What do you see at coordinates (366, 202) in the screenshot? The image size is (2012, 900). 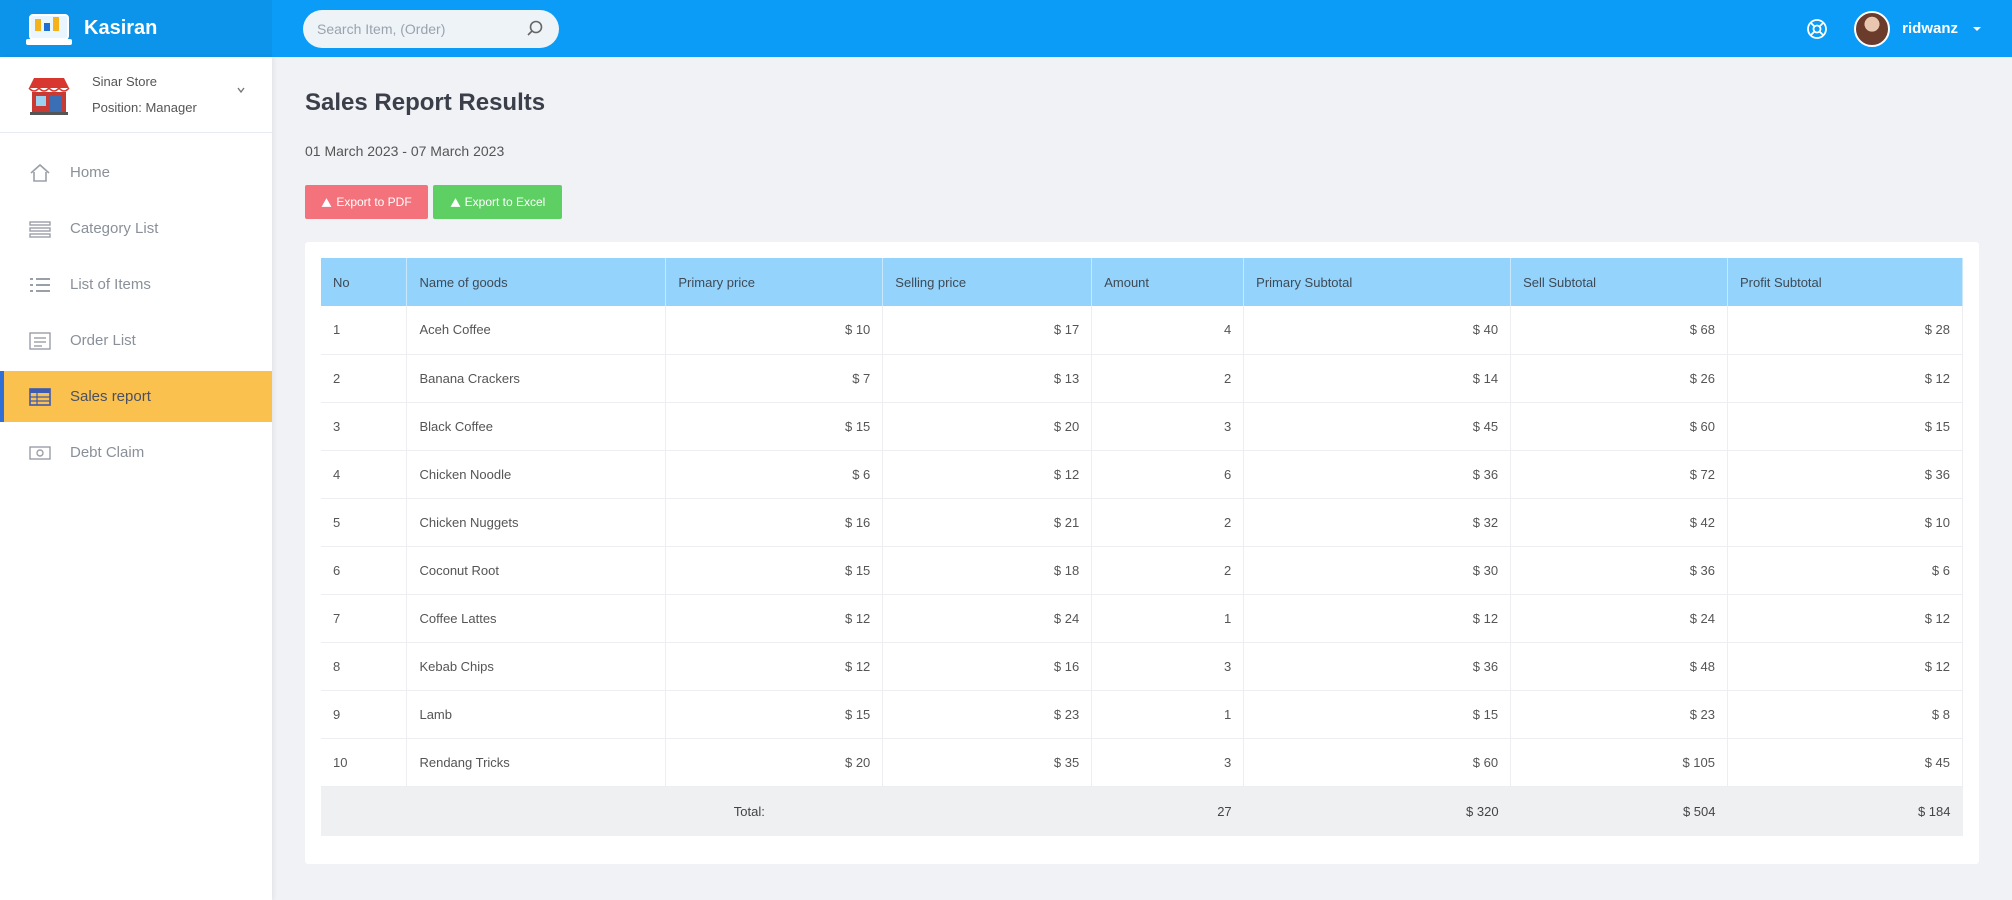 I see `export-pdf-button: Export to PDF` at bounding box center [366, 202].